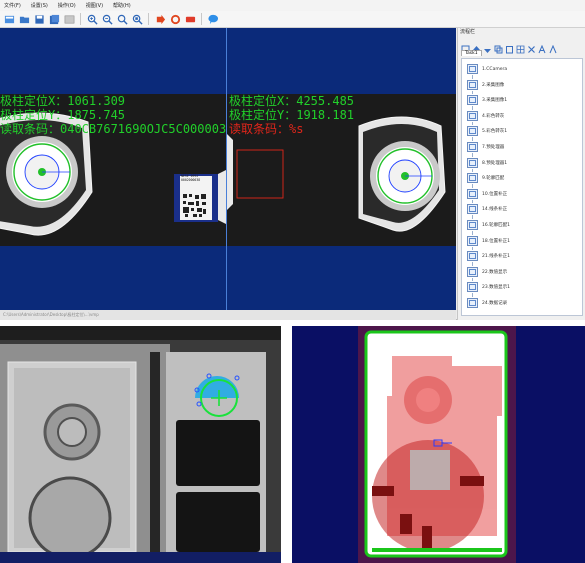  What do you see at coordinates (493, 85) in the screenshot?
I see `flow-step-label: 2.采集图像` at bounding box center [493, 85].